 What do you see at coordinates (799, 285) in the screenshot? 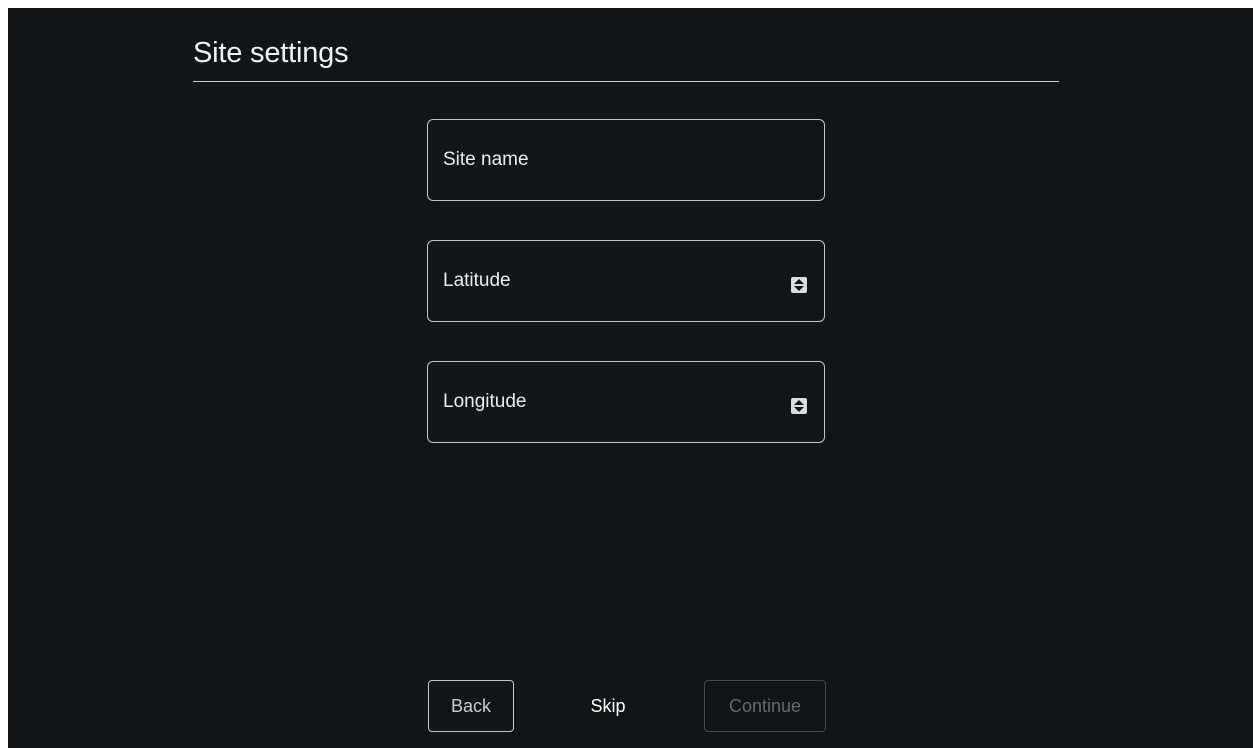
I see `latitude-spinner-icon` at bounding box center [799, 285].